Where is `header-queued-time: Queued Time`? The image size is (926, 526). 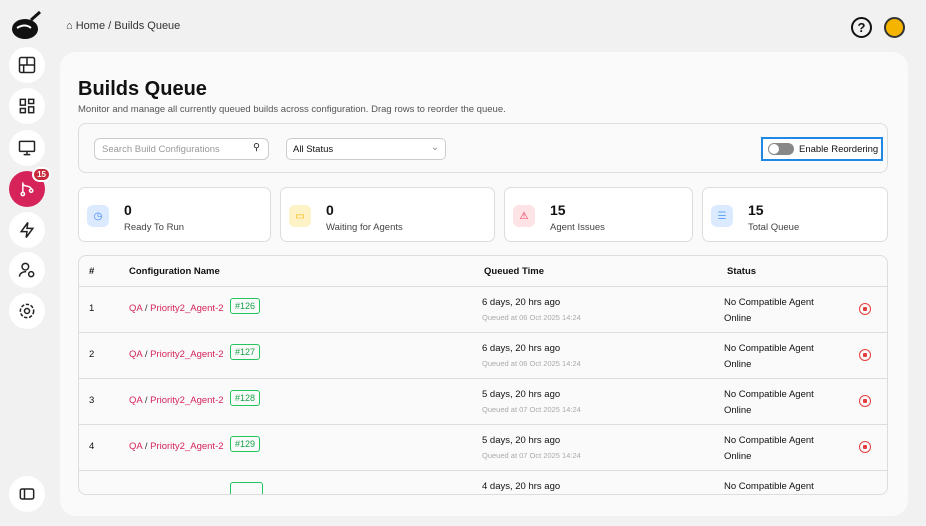
header-queued-time: Queued Time is located at coordinates (514, 271).